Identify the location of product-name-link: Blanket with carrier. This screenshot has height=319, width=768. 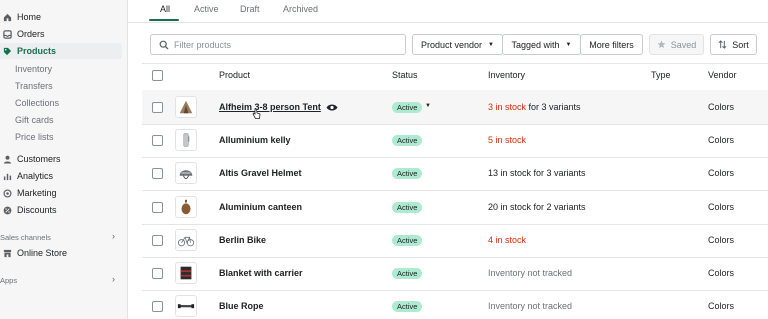
(261, 273).